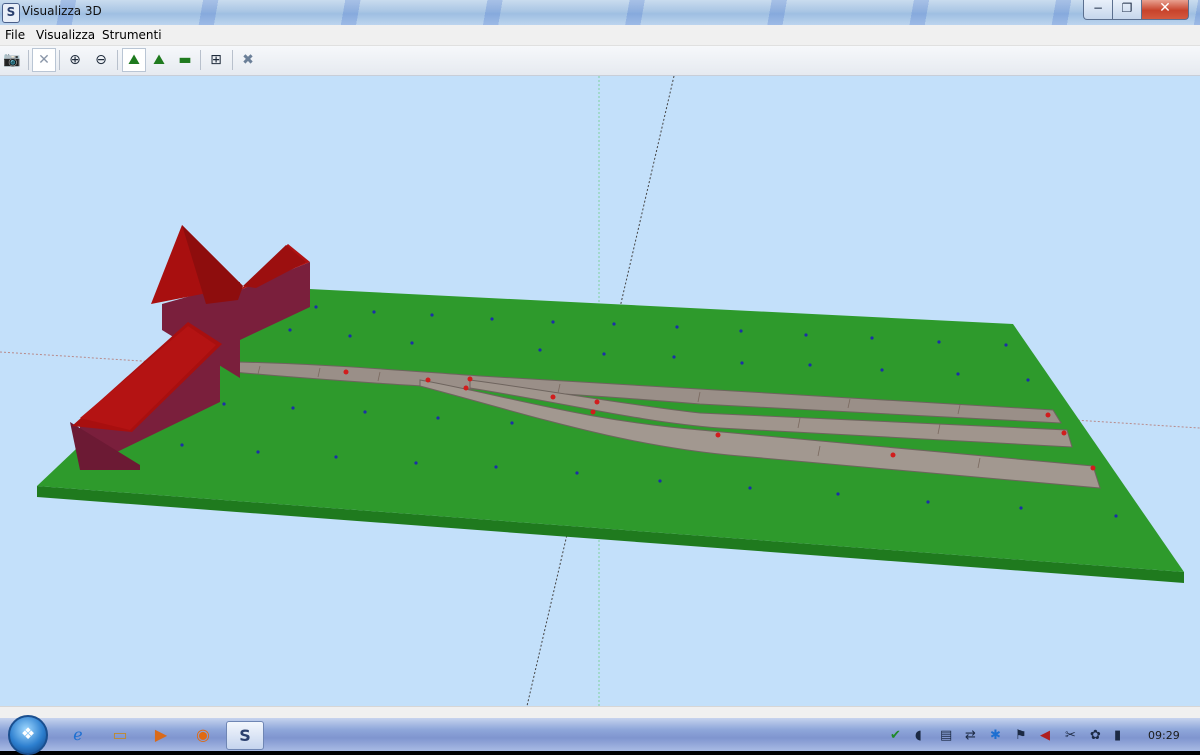  I want to click on usb-icon: ✂, so click(1070, 735).